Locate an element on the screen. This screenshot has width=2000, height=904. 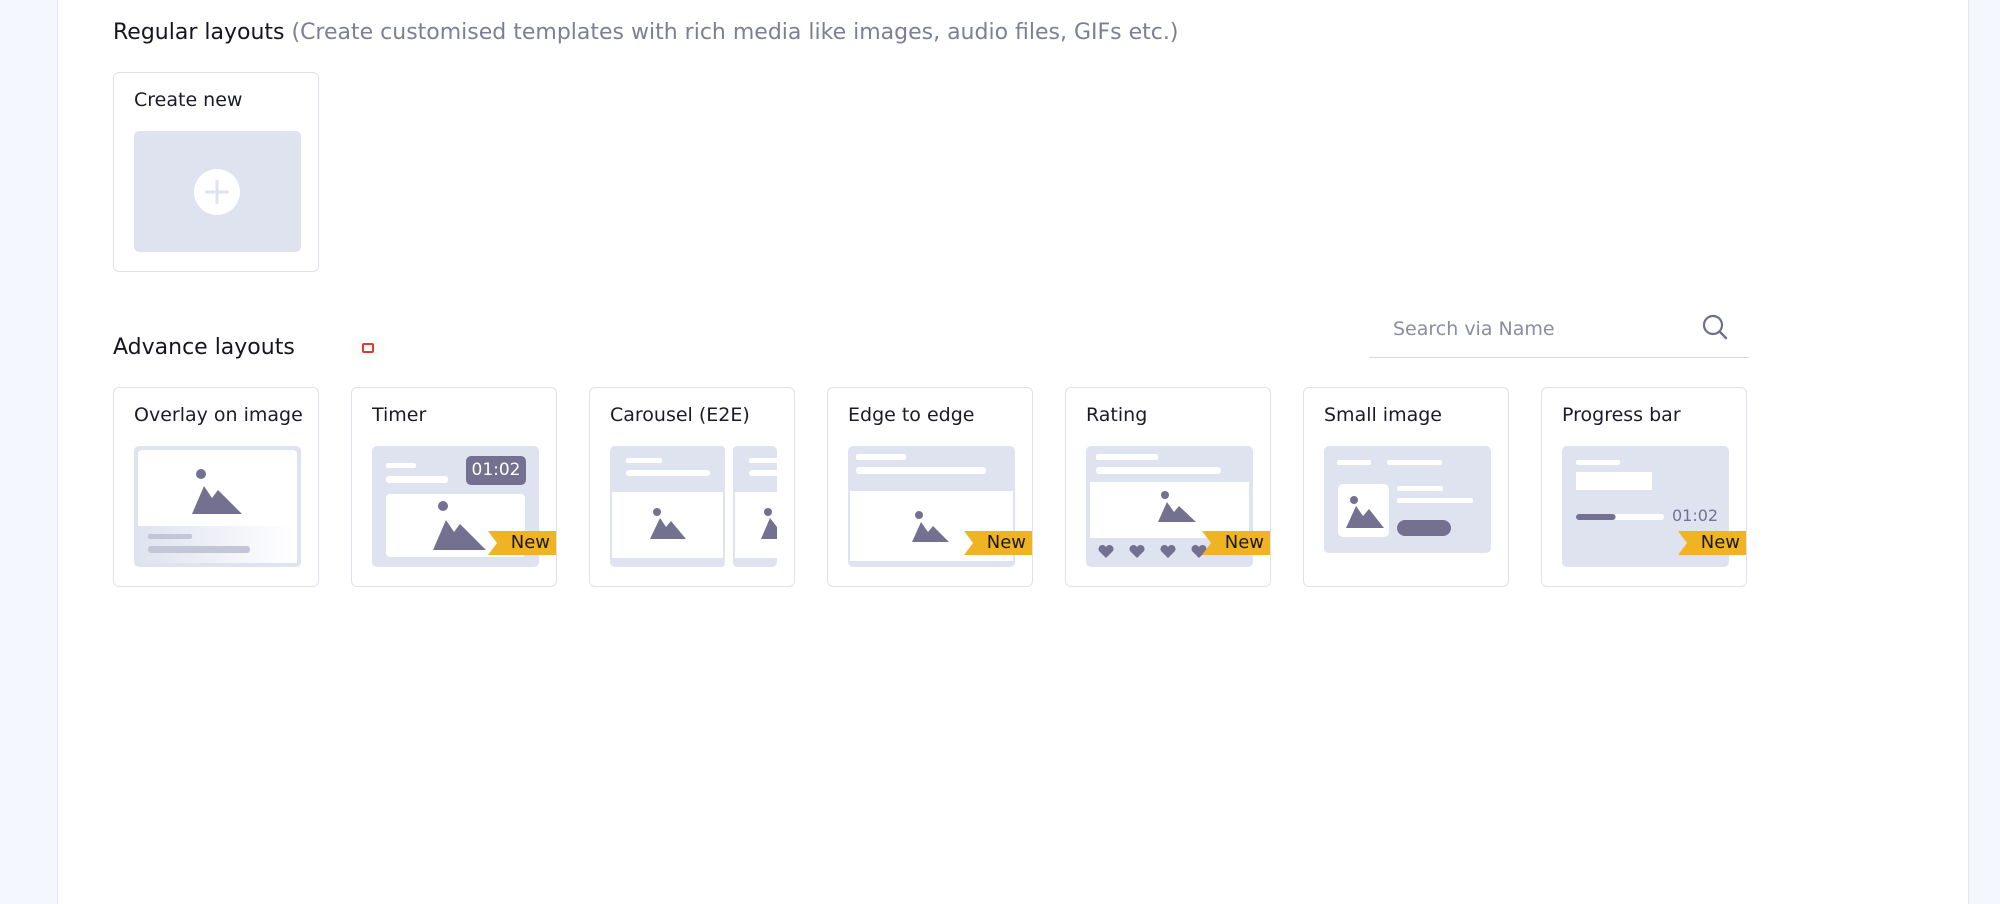
card-label: Timer is located at coordinates (399, 415).